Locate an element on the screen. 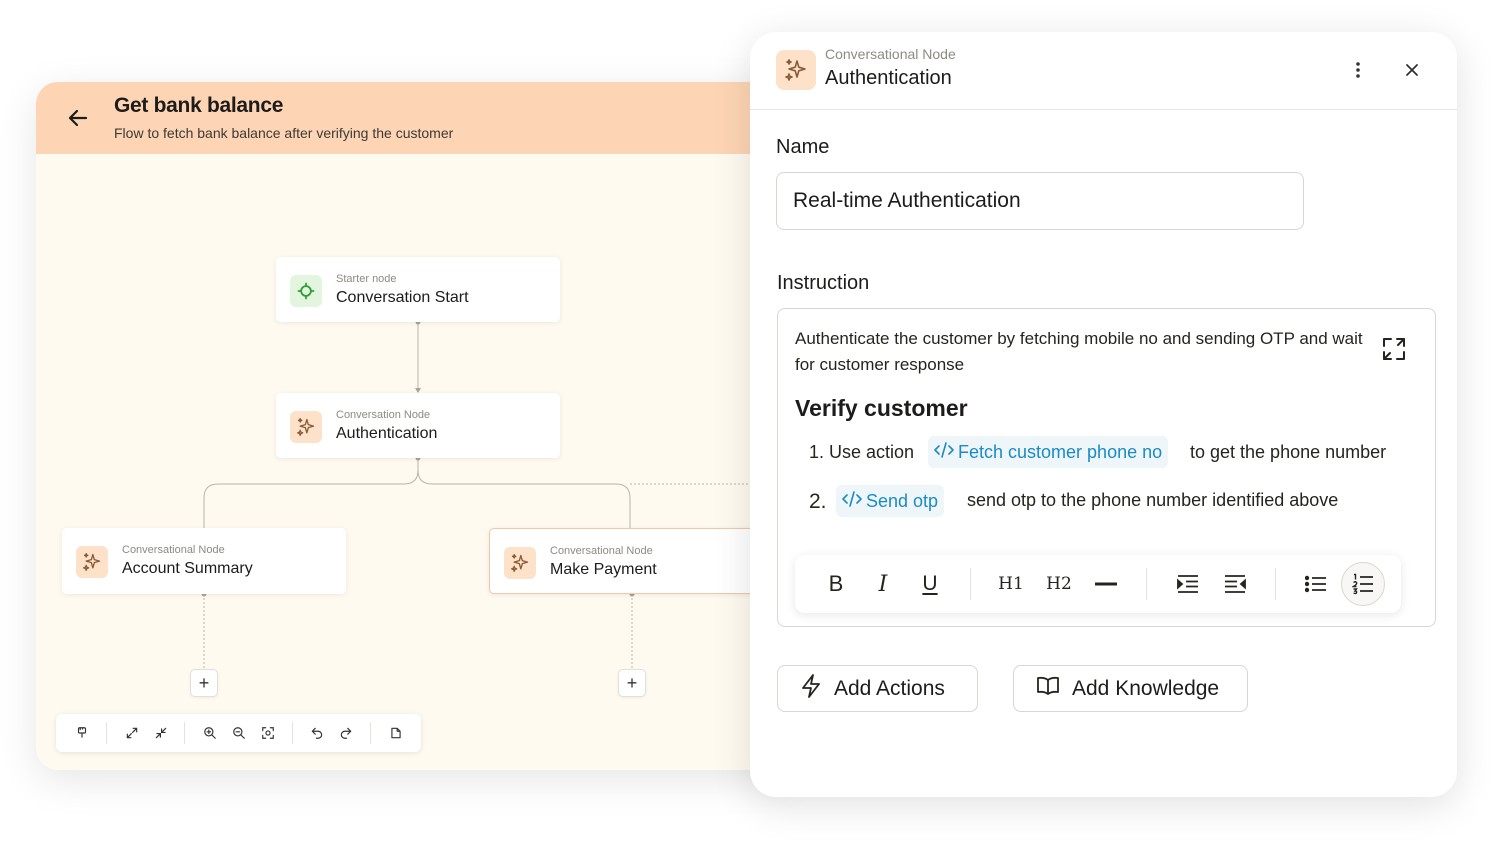  heading-1-button: H1 is located at coordinates (1011, 584).